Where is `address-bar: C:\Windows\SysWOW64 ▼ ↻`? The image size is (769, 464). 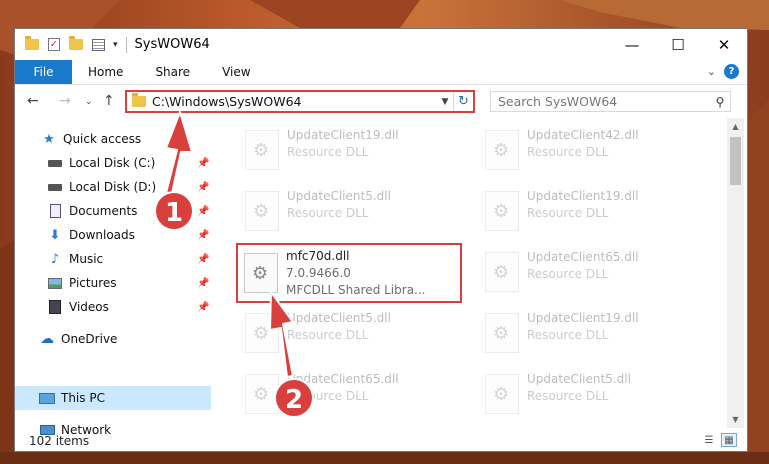
address-bar: C:\Windows\SysWOW64 ▼ ↻ is located at coordinates (300, 101).